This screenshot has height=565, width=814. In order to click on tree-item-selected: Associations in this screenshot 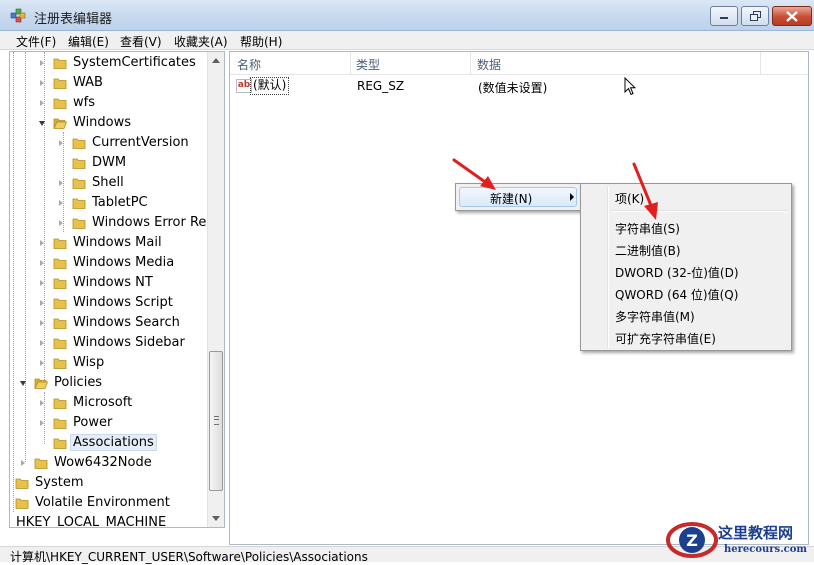, I will do `click(108, 443)`.